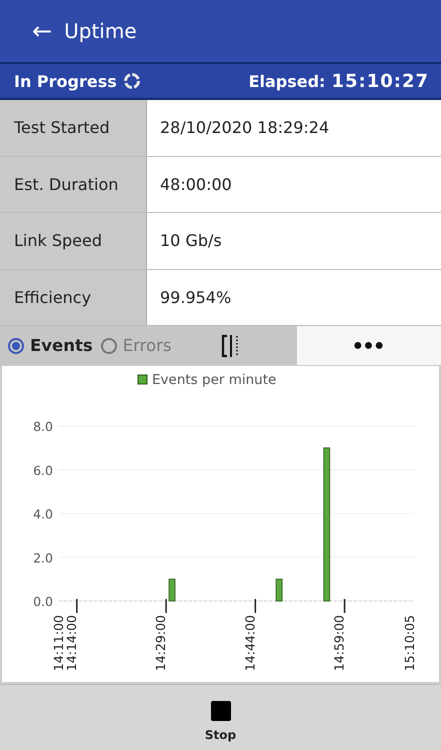  I want to click on table-cell-text: 99.954%, so click(195, 297).